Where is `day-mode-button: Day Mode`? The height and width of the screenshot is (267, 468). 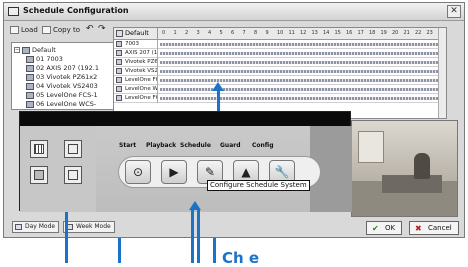
day-mode-button: Day Mode is located at coordinates (36, 227).